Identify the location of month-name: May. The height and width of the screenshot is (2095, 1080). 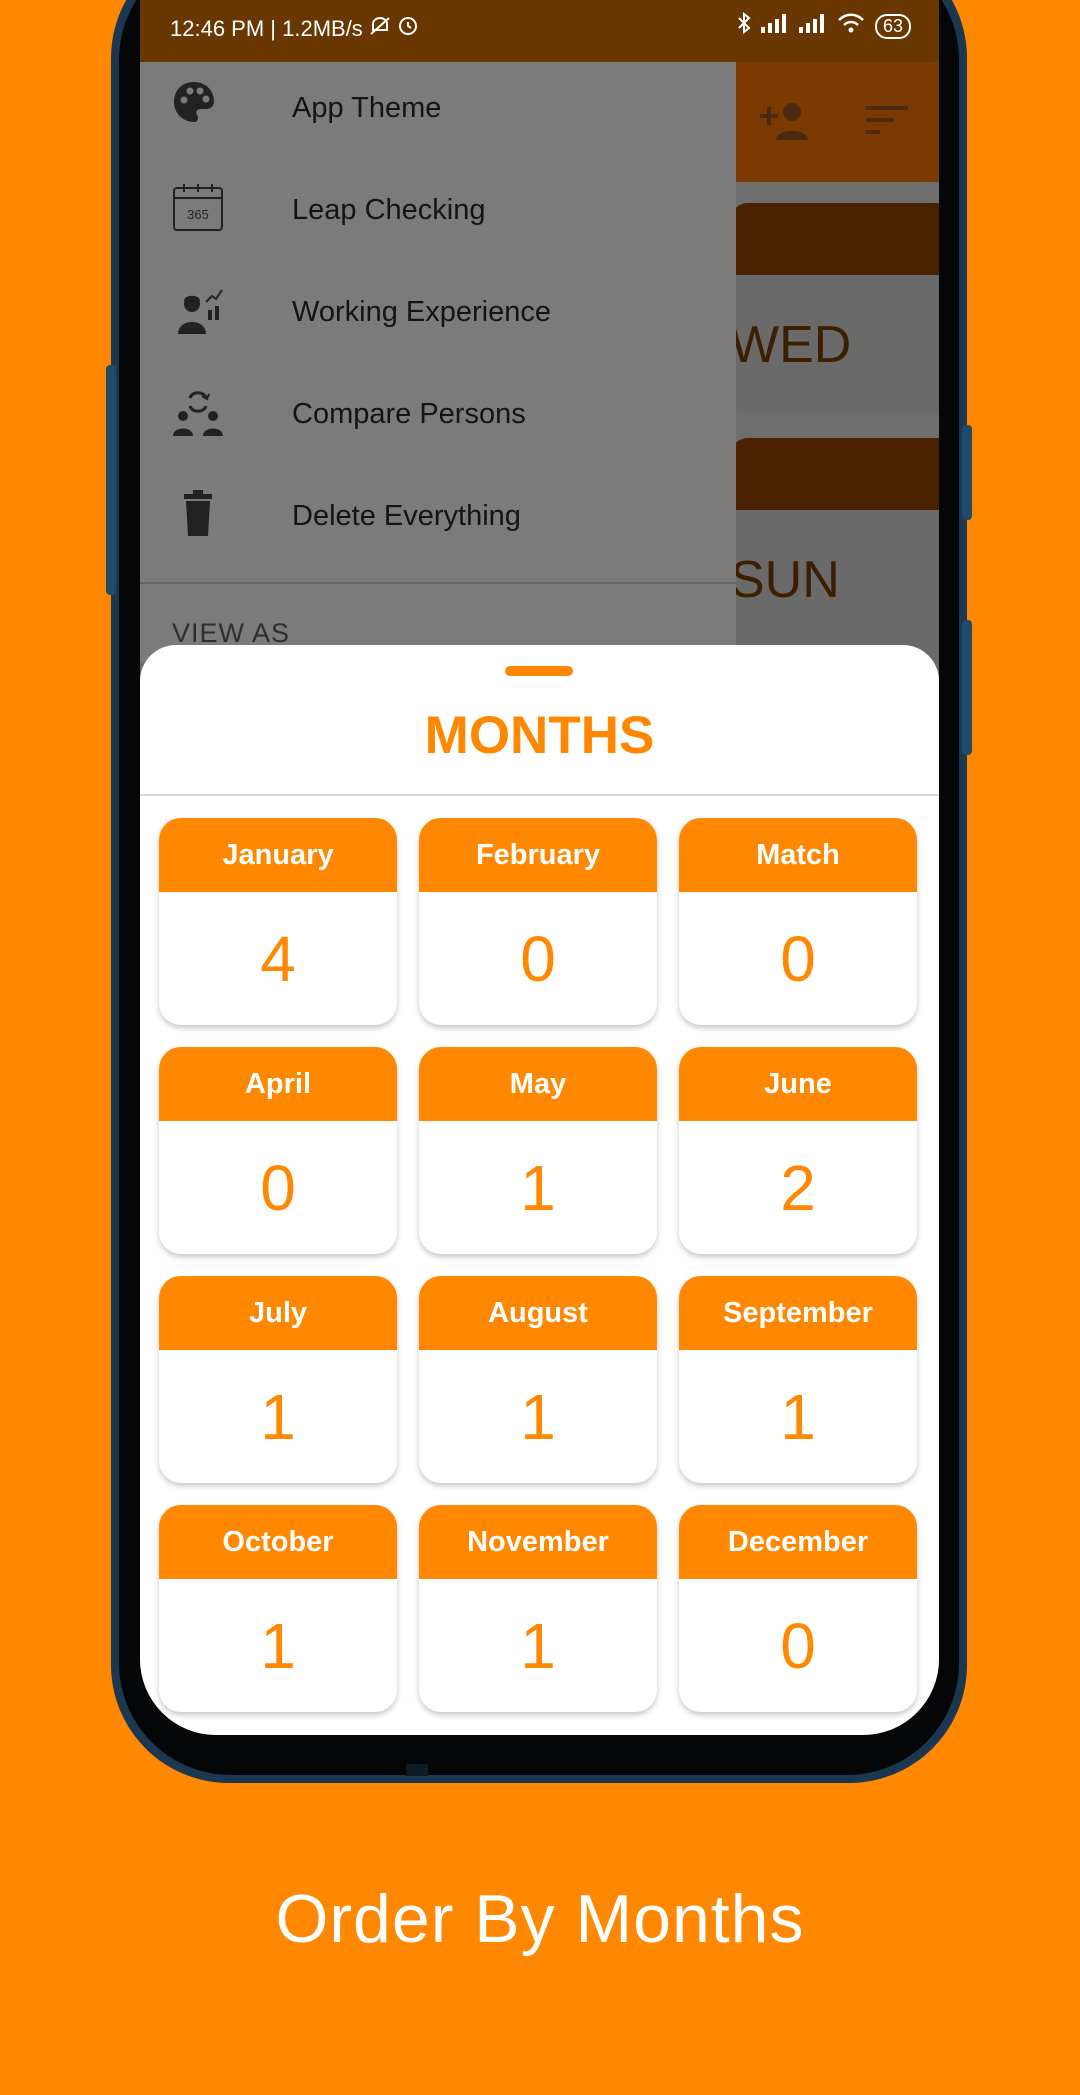
(538, 1084).